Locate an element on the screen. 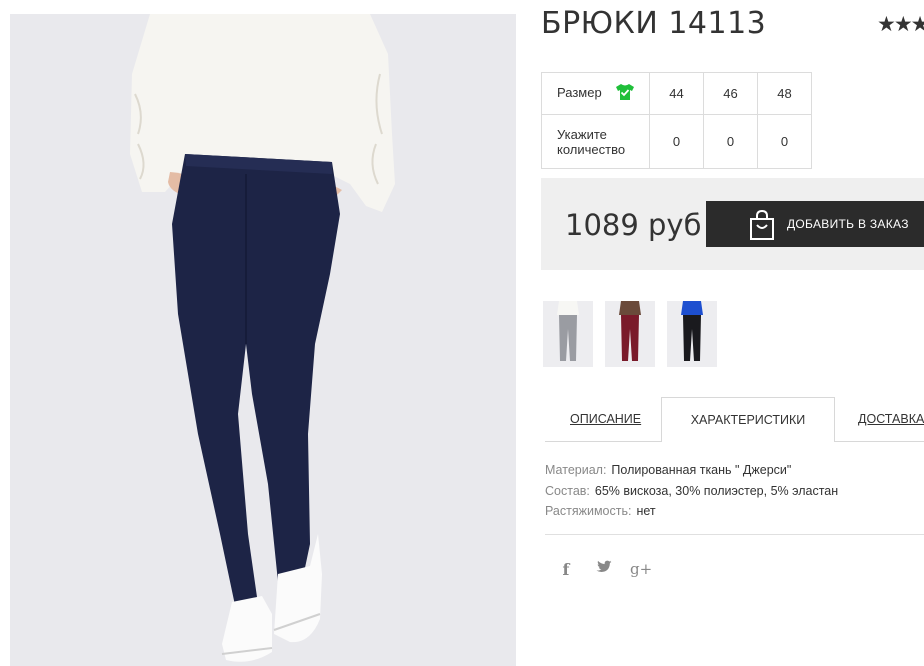  add-to-order-button: ДОБАВИТЬ В ЗАКАЗ is located at coordinates (815, 224).